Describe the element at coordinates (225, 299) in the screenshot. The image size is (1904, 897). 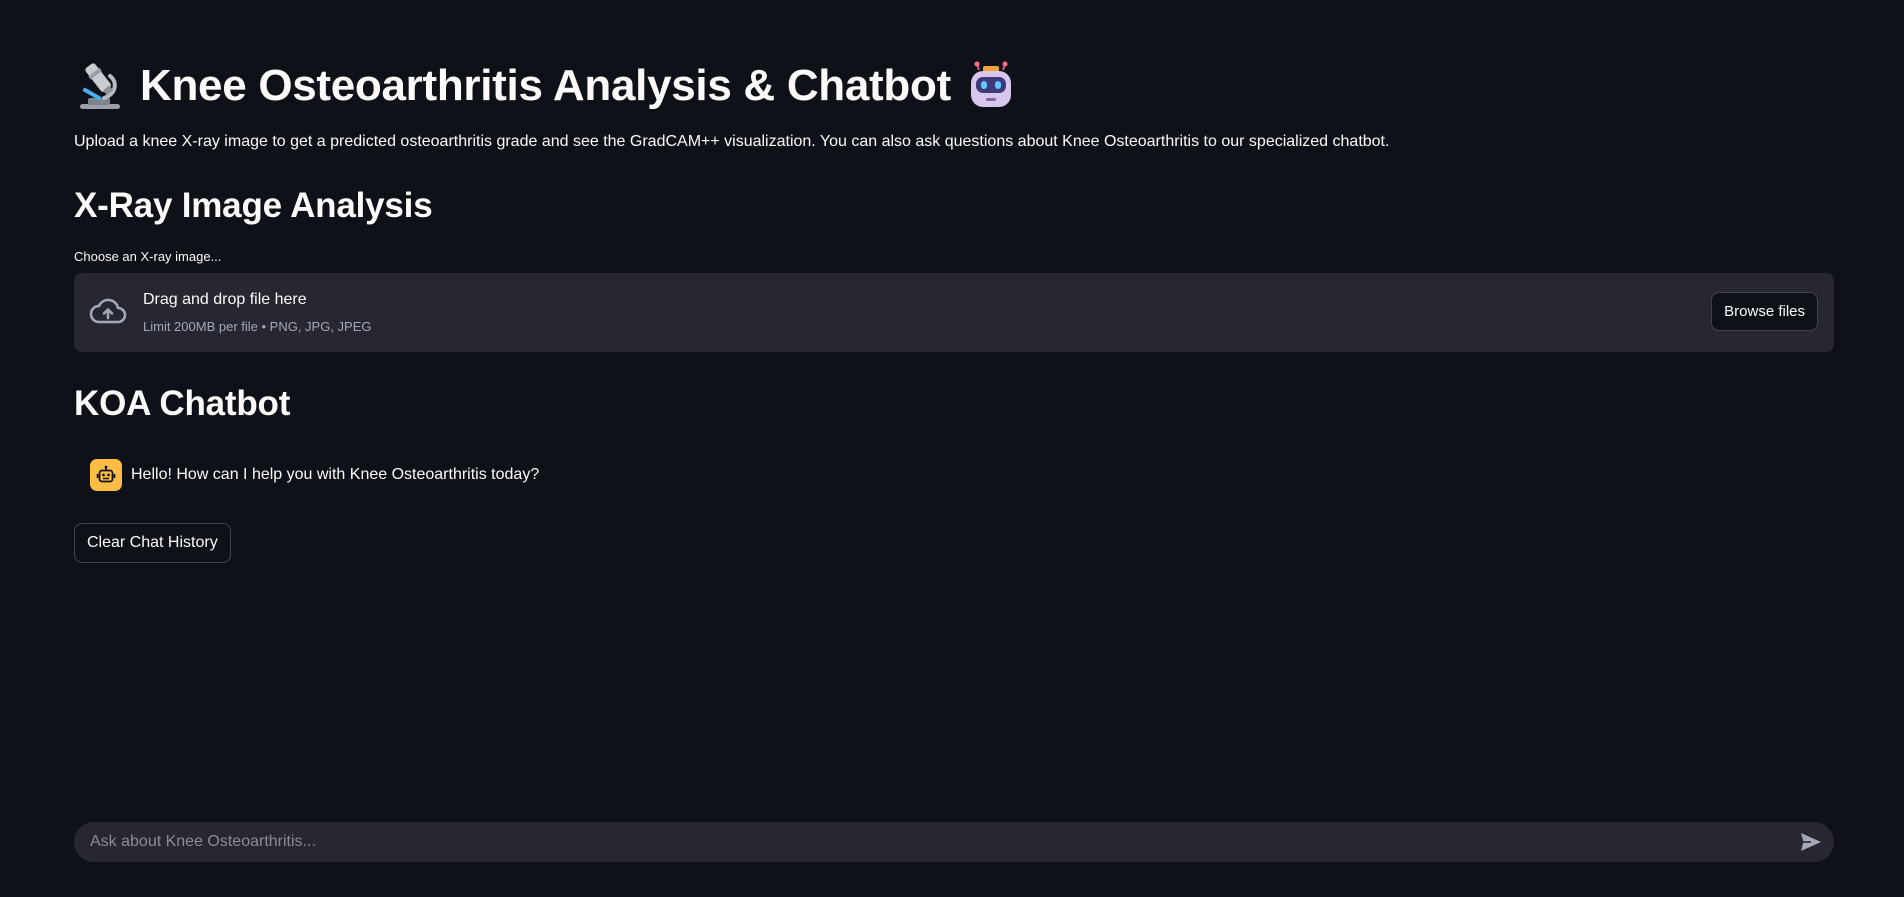
I see `dropzone-title: Drag and drop file here` at that location.